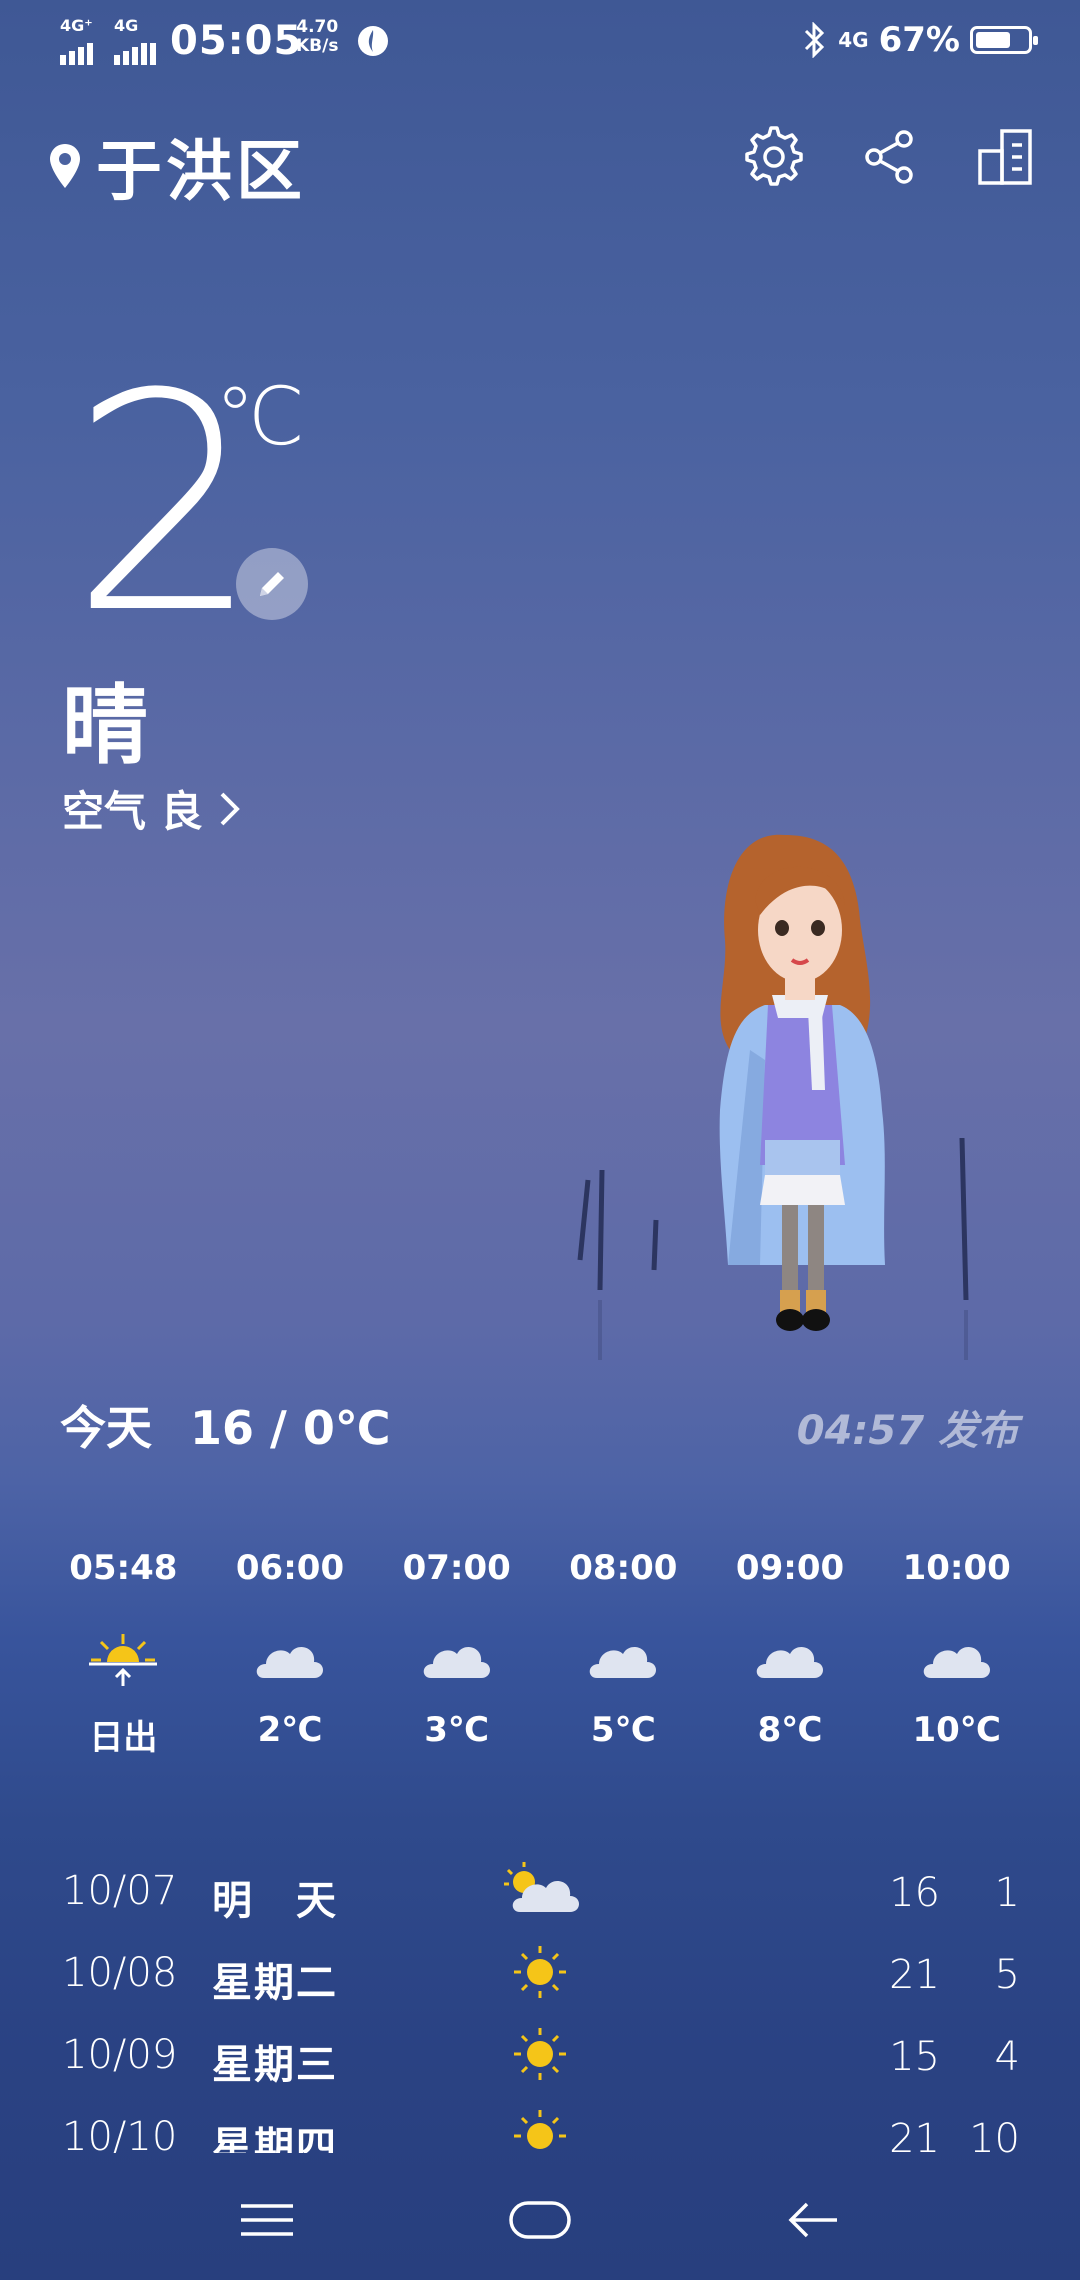  I want to click on hour-value: 3℃, so click(457, 1730).